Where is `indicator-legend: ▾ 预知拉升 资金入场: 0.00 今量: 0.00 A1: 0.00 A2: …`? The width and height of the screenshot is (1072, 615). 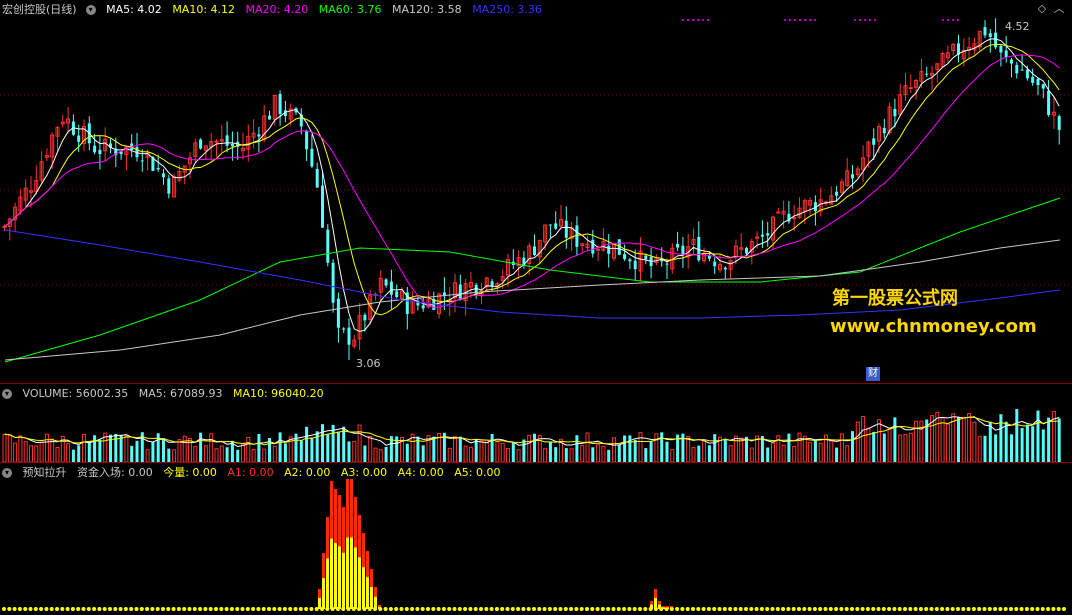 indicator-legend: ▾ 预知拉升 资金入场: 0.00 今量: 0.00 A1: 0.00 A2: … is located at coordinates (255, 473).